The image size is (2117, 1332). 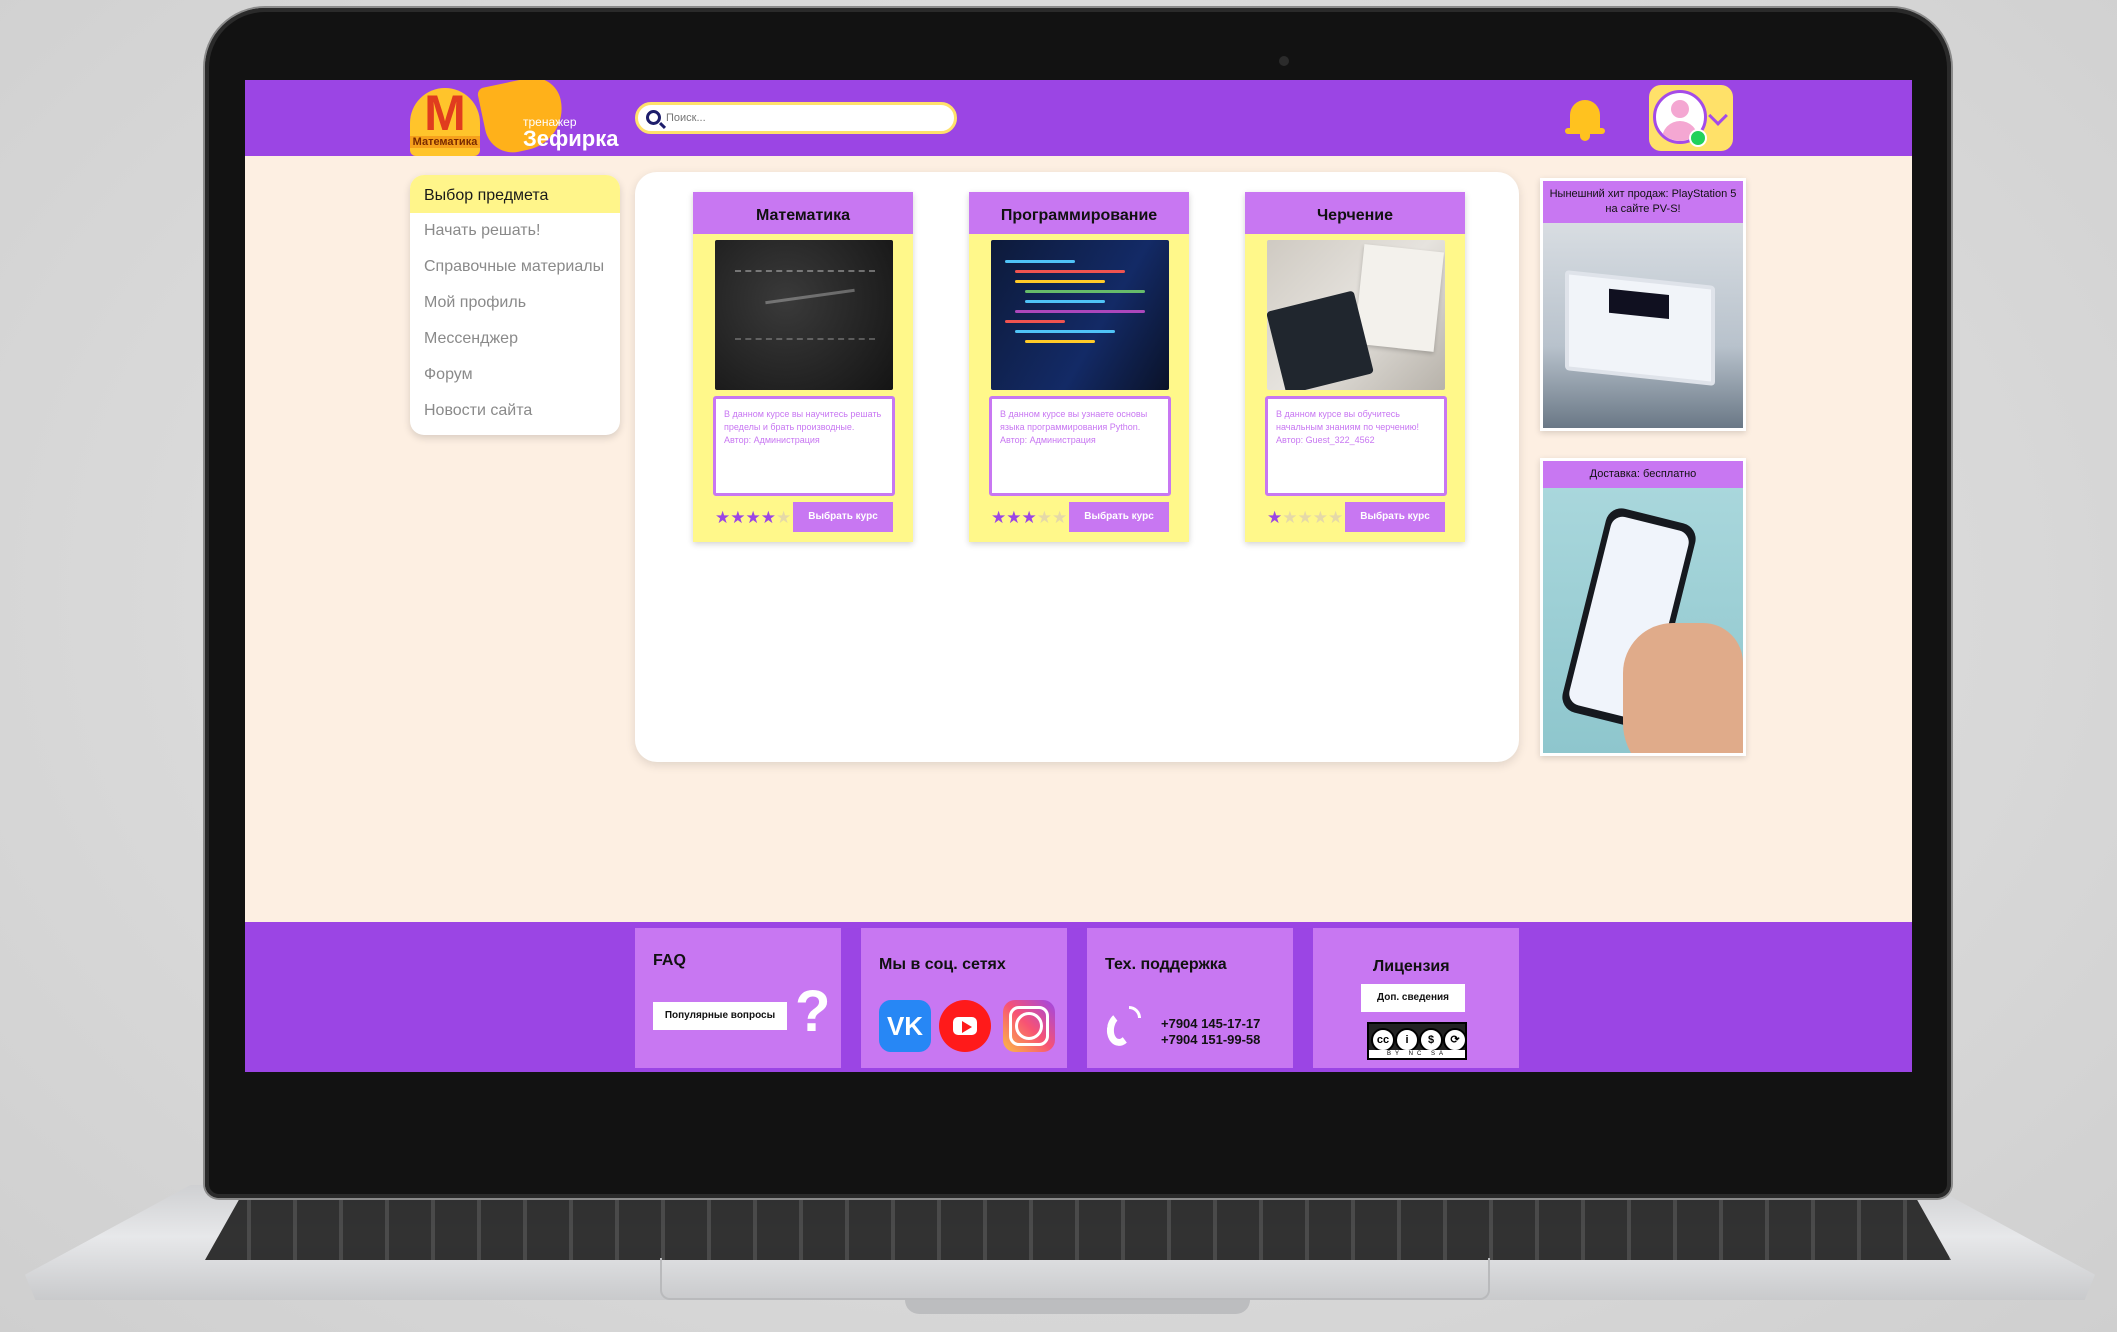 I want to click on cc-labels: BY NC SA, so click(x=1417, y=1054).